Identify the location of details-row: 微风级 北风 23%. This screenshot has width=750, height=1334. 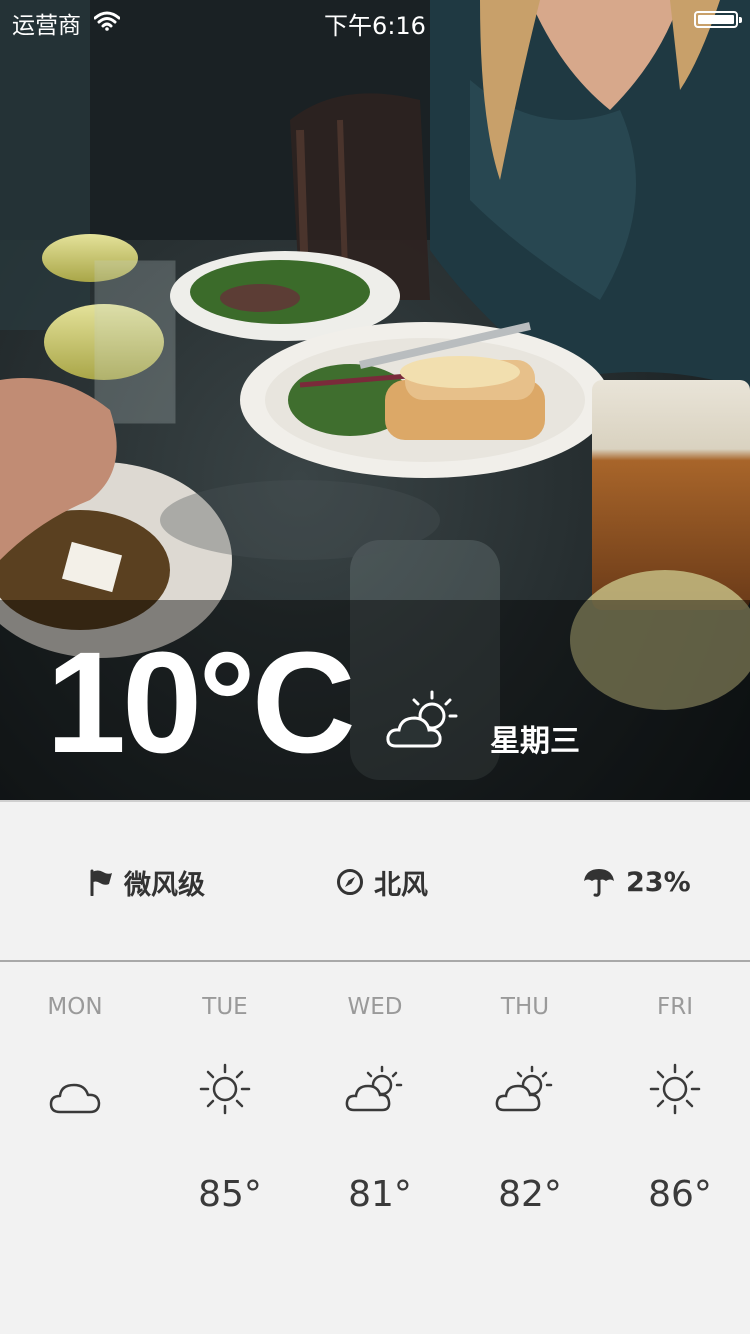
(375, 881).